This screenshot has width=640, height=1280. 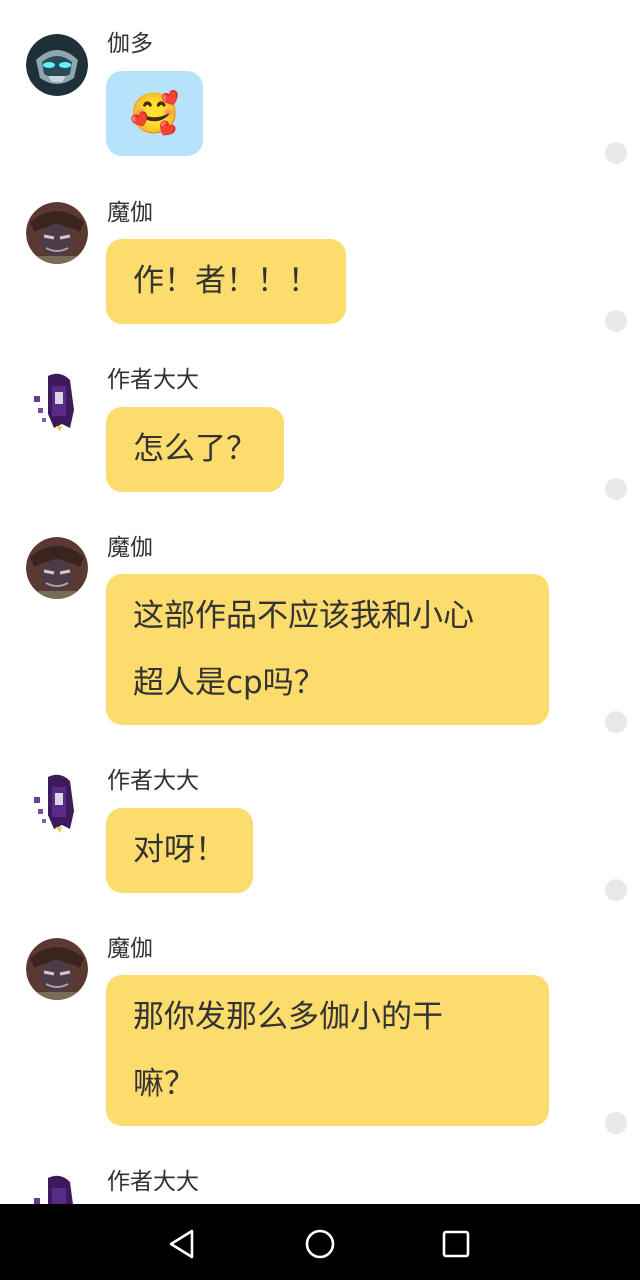 What do you see at coordinates (327, 1050) in the screenshot?
I see `message-bubble: 那你发那么多伽小的干 嘛？` at bounding box center [327, 1050].